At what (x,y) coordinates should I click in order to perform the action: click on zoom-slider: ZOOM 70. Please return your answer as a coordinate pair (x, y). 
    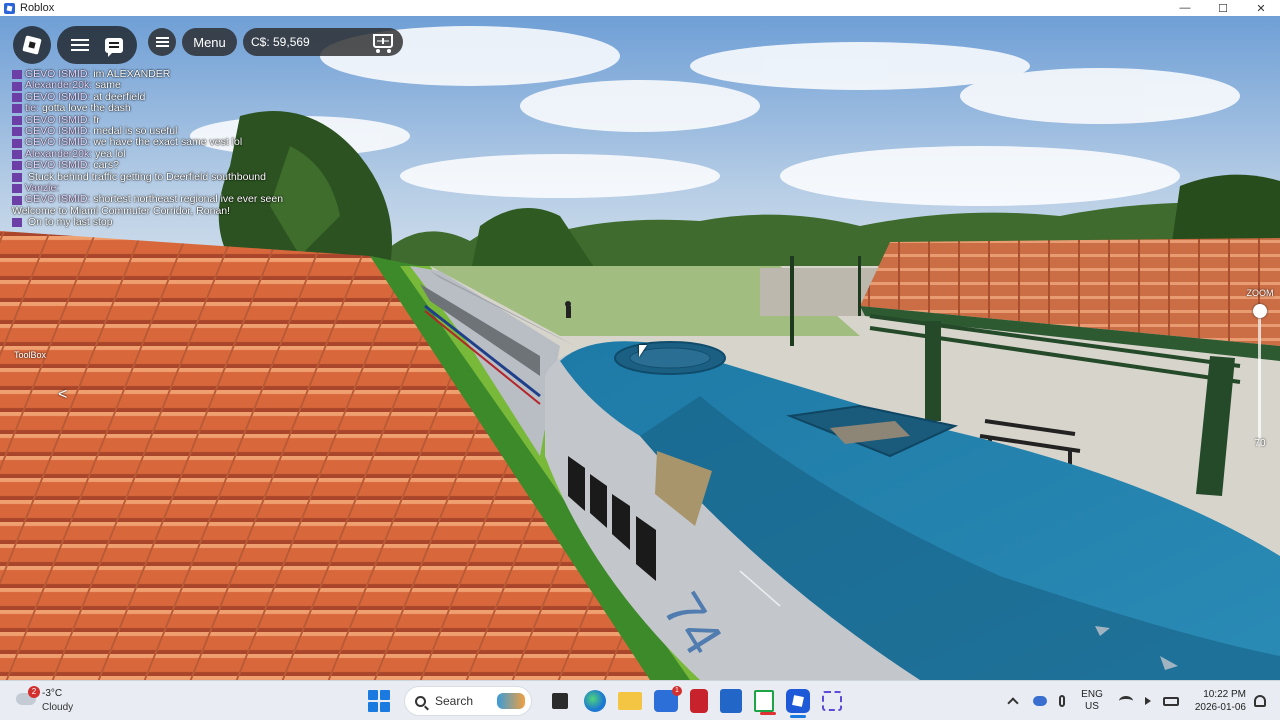
    Looking at the image, I should click on (1260, 372).